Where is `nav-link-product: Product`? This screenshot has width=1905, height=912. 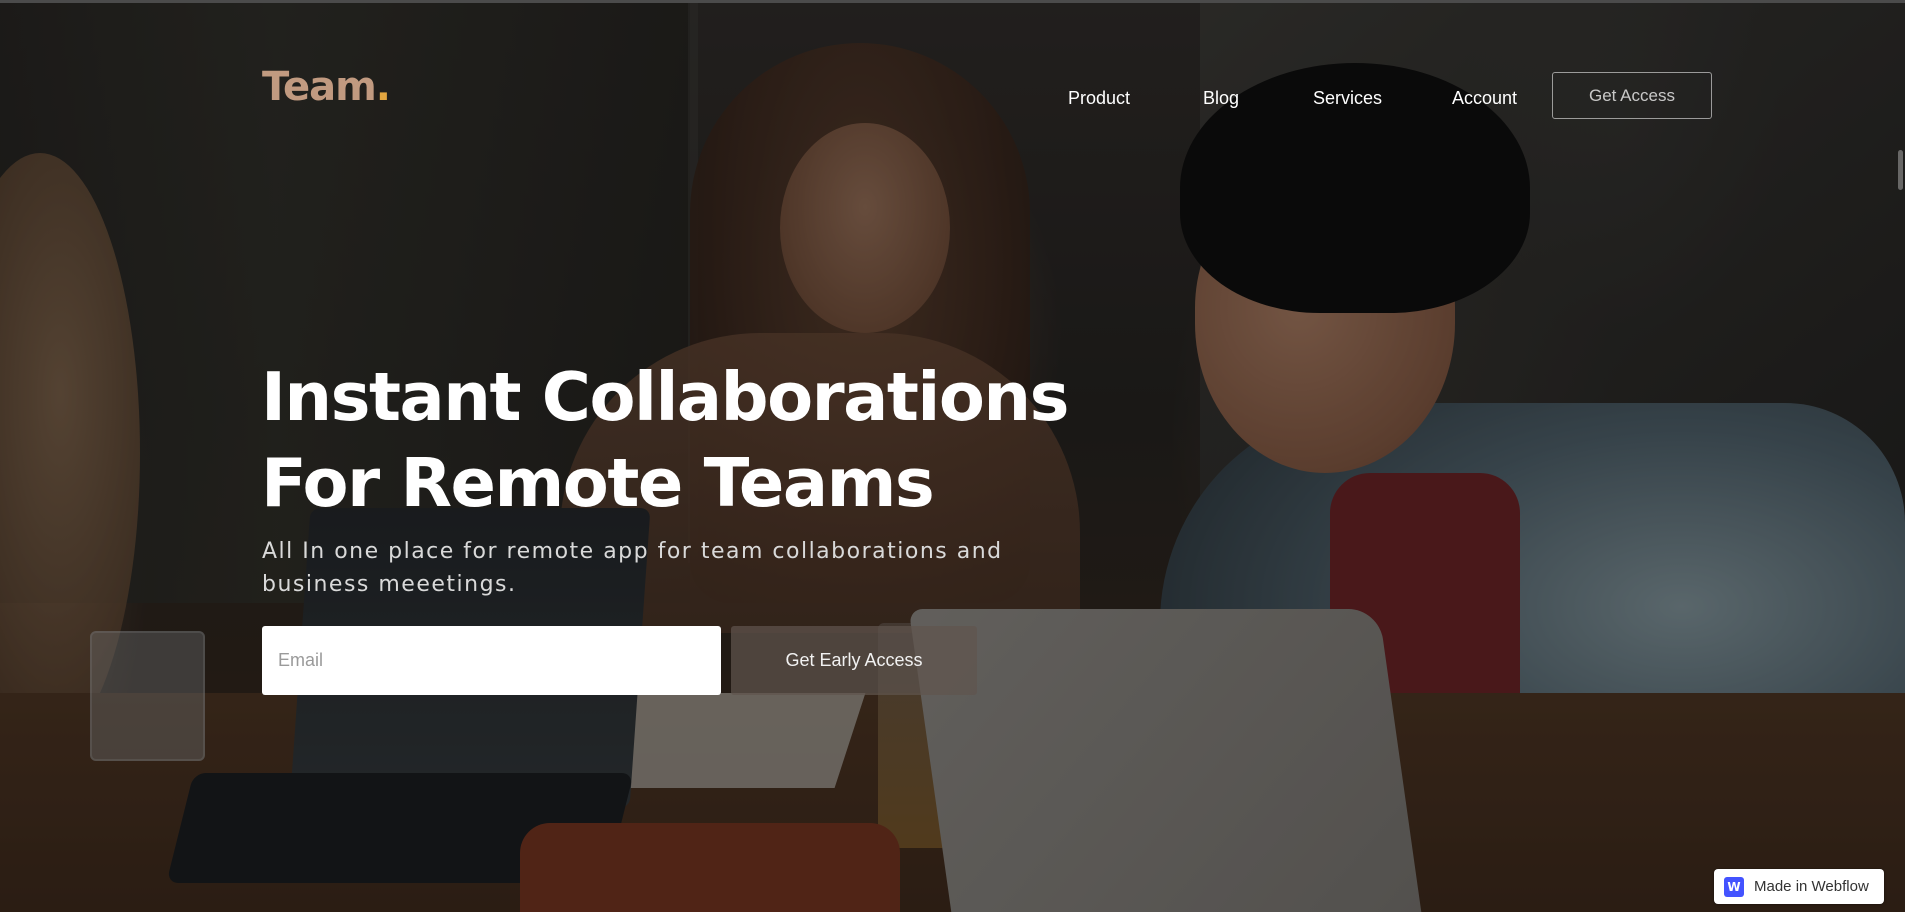
nav-link-product: Product is located at coordinates (1099, 98).